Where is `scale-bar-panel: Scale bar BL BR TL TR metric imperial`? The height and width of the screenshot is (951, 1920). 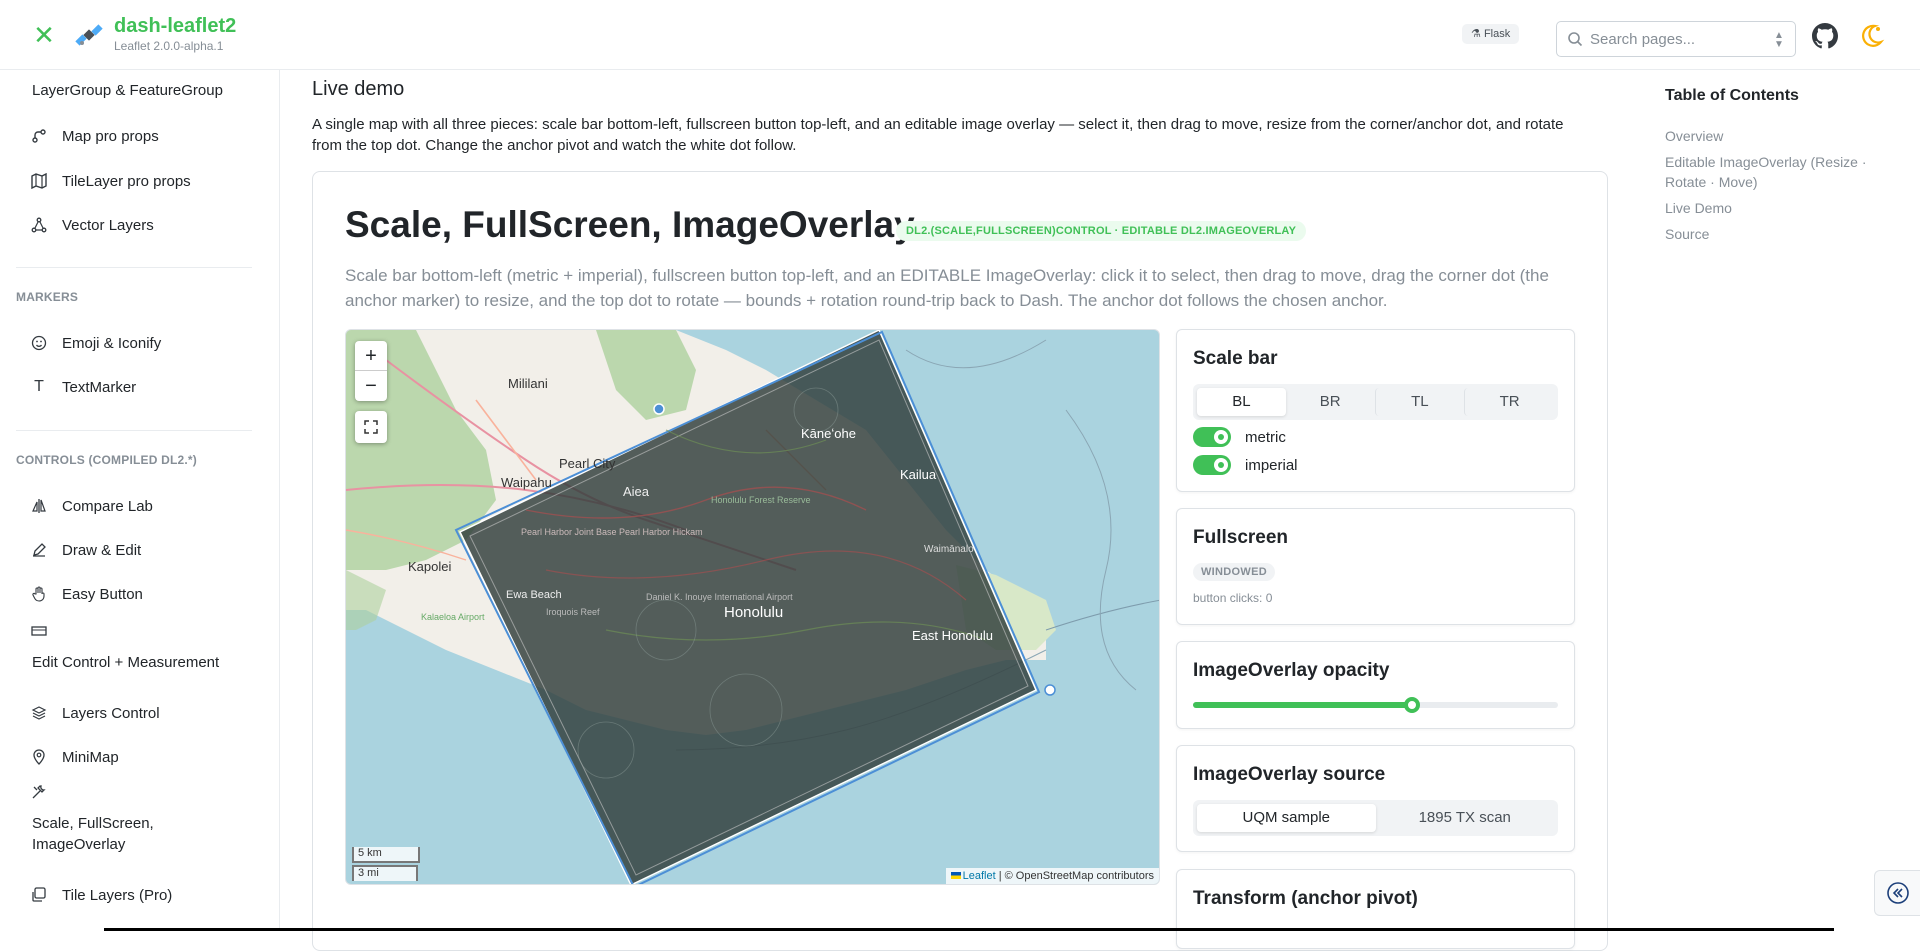
scale-bar-panel: Scale bar BL BR TL TR metric imperial is located at coordinates (1375, 410).